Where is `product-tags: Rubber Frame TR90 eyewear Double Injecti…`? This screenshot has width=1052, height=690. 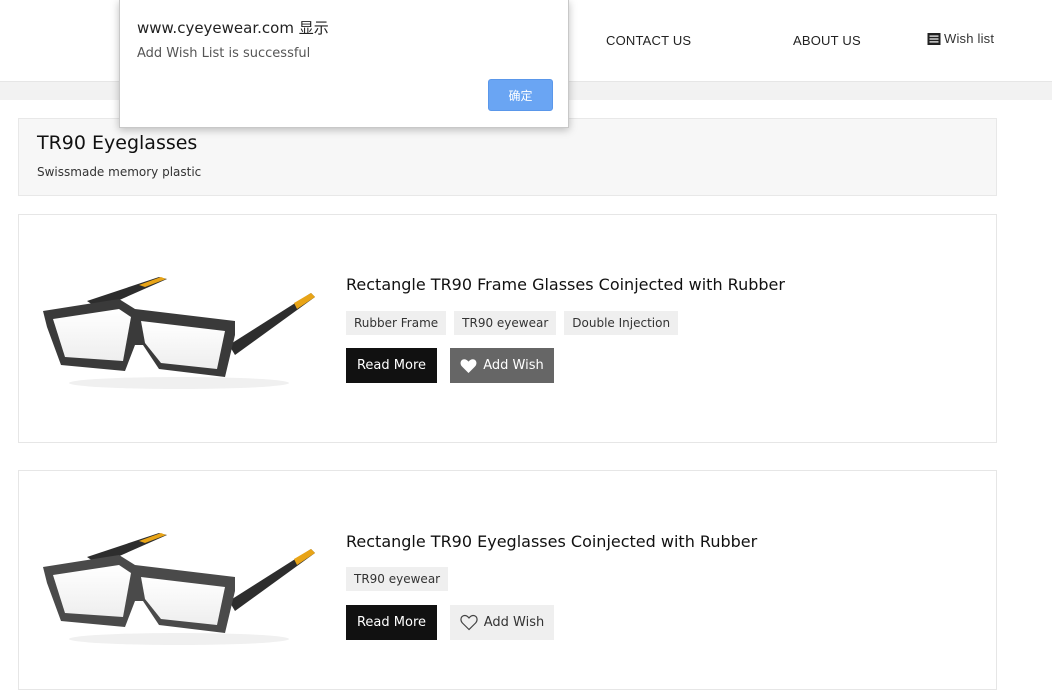
product-tags: Rubber Frame TR90 eyewear Double Injecti… is located at coordinates (512, 323).